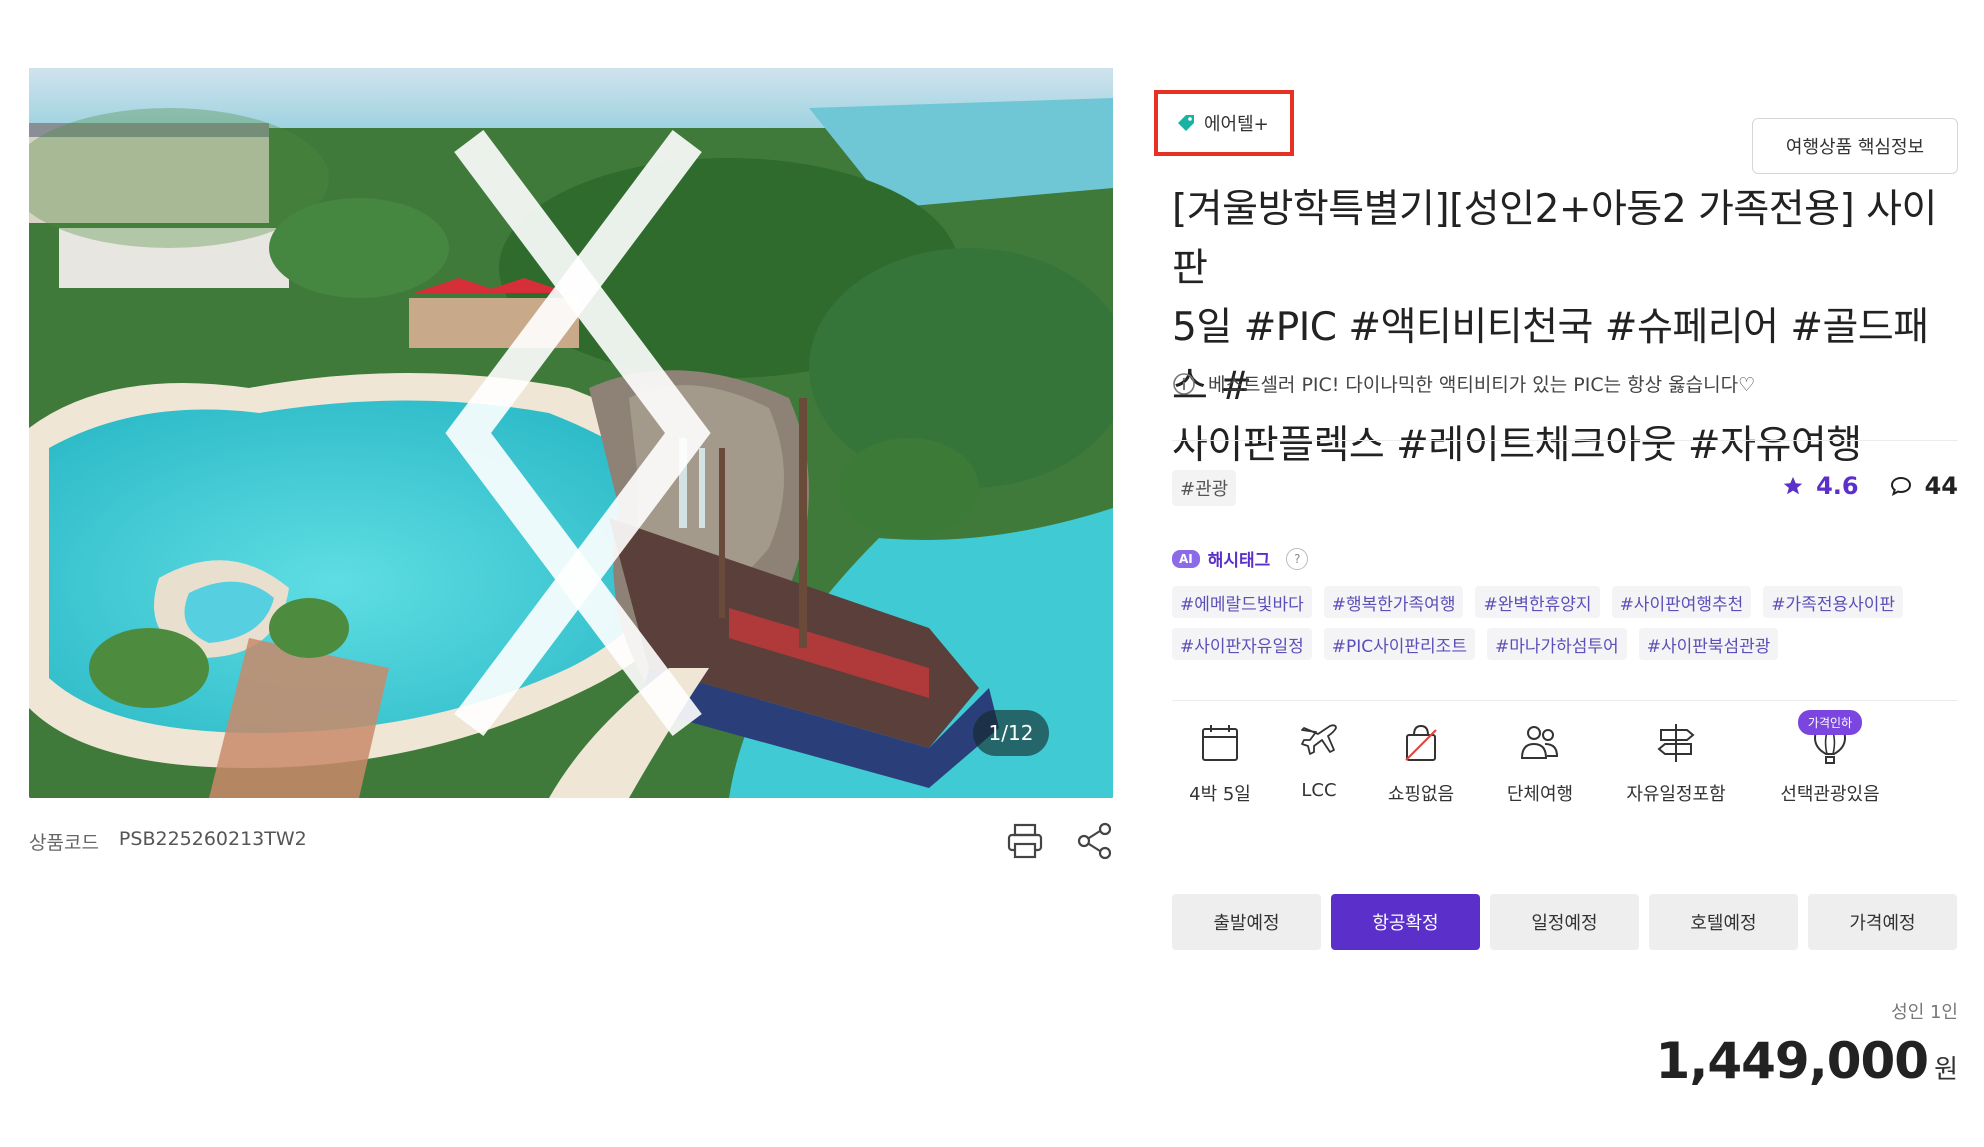 The image size is (1984, 1147). I want to click on subtitle-text: 베스트셀러 PIC! 다이나믹한 액티비티가 있는 PIC는 항상 옳습니다♡, so click(1482, 385).